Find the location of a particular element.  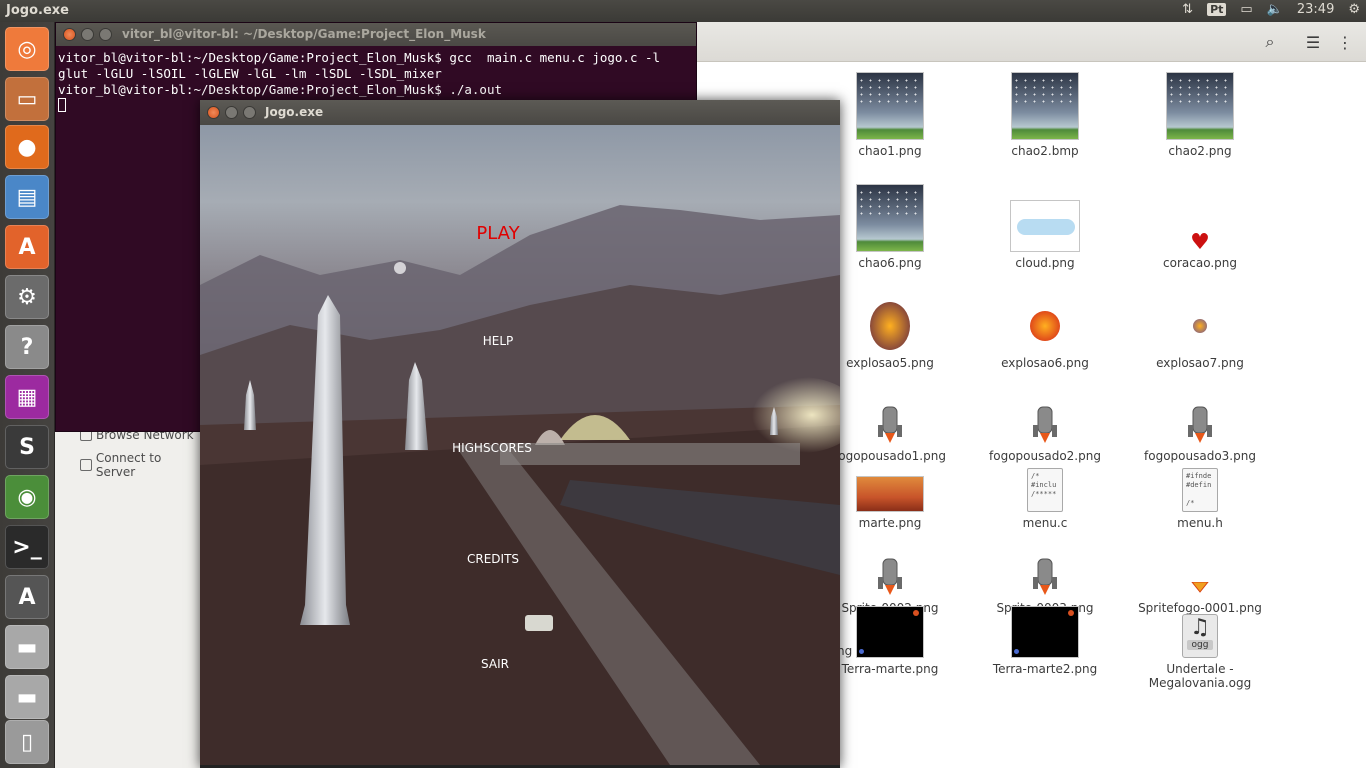

launcher-glyph: ▭ is located at coordinates (27, 99).